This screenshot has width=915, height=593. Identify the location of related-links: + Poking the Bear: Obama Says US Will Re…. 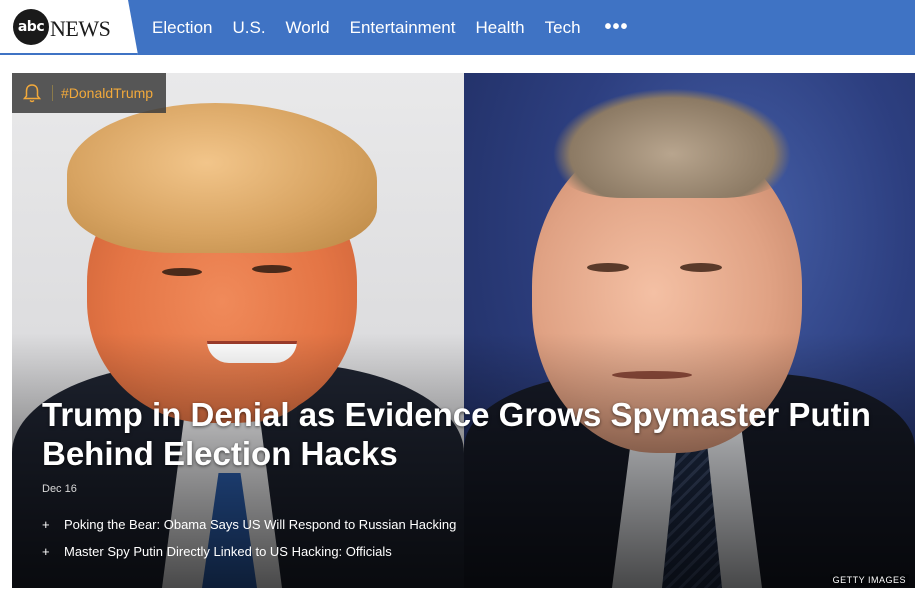
(249, 538).